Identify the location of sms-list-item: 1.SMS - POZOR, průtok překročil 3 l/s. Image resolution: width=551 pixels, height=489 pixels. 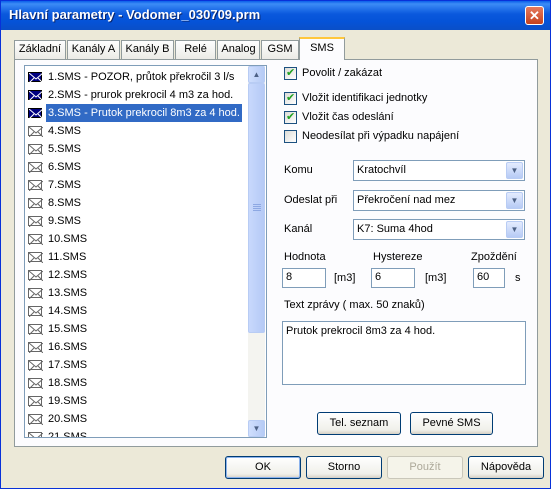
(138, 77).